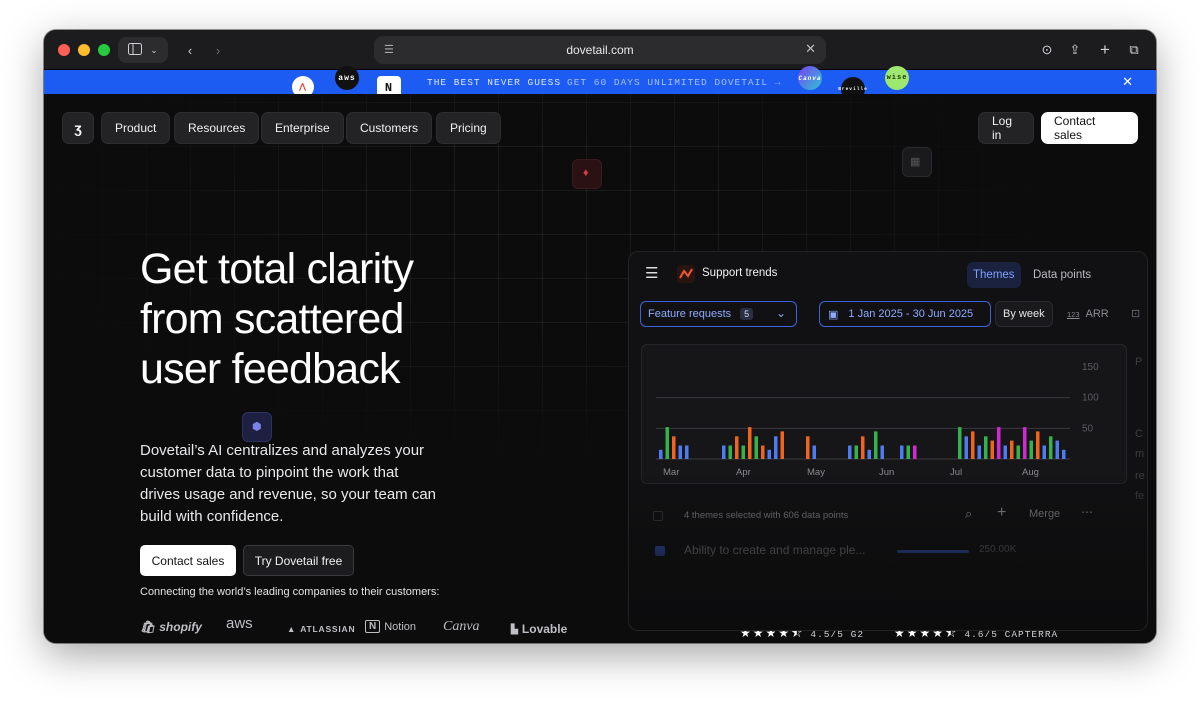  I want to click on notion-icon: N, so click(373, 626).